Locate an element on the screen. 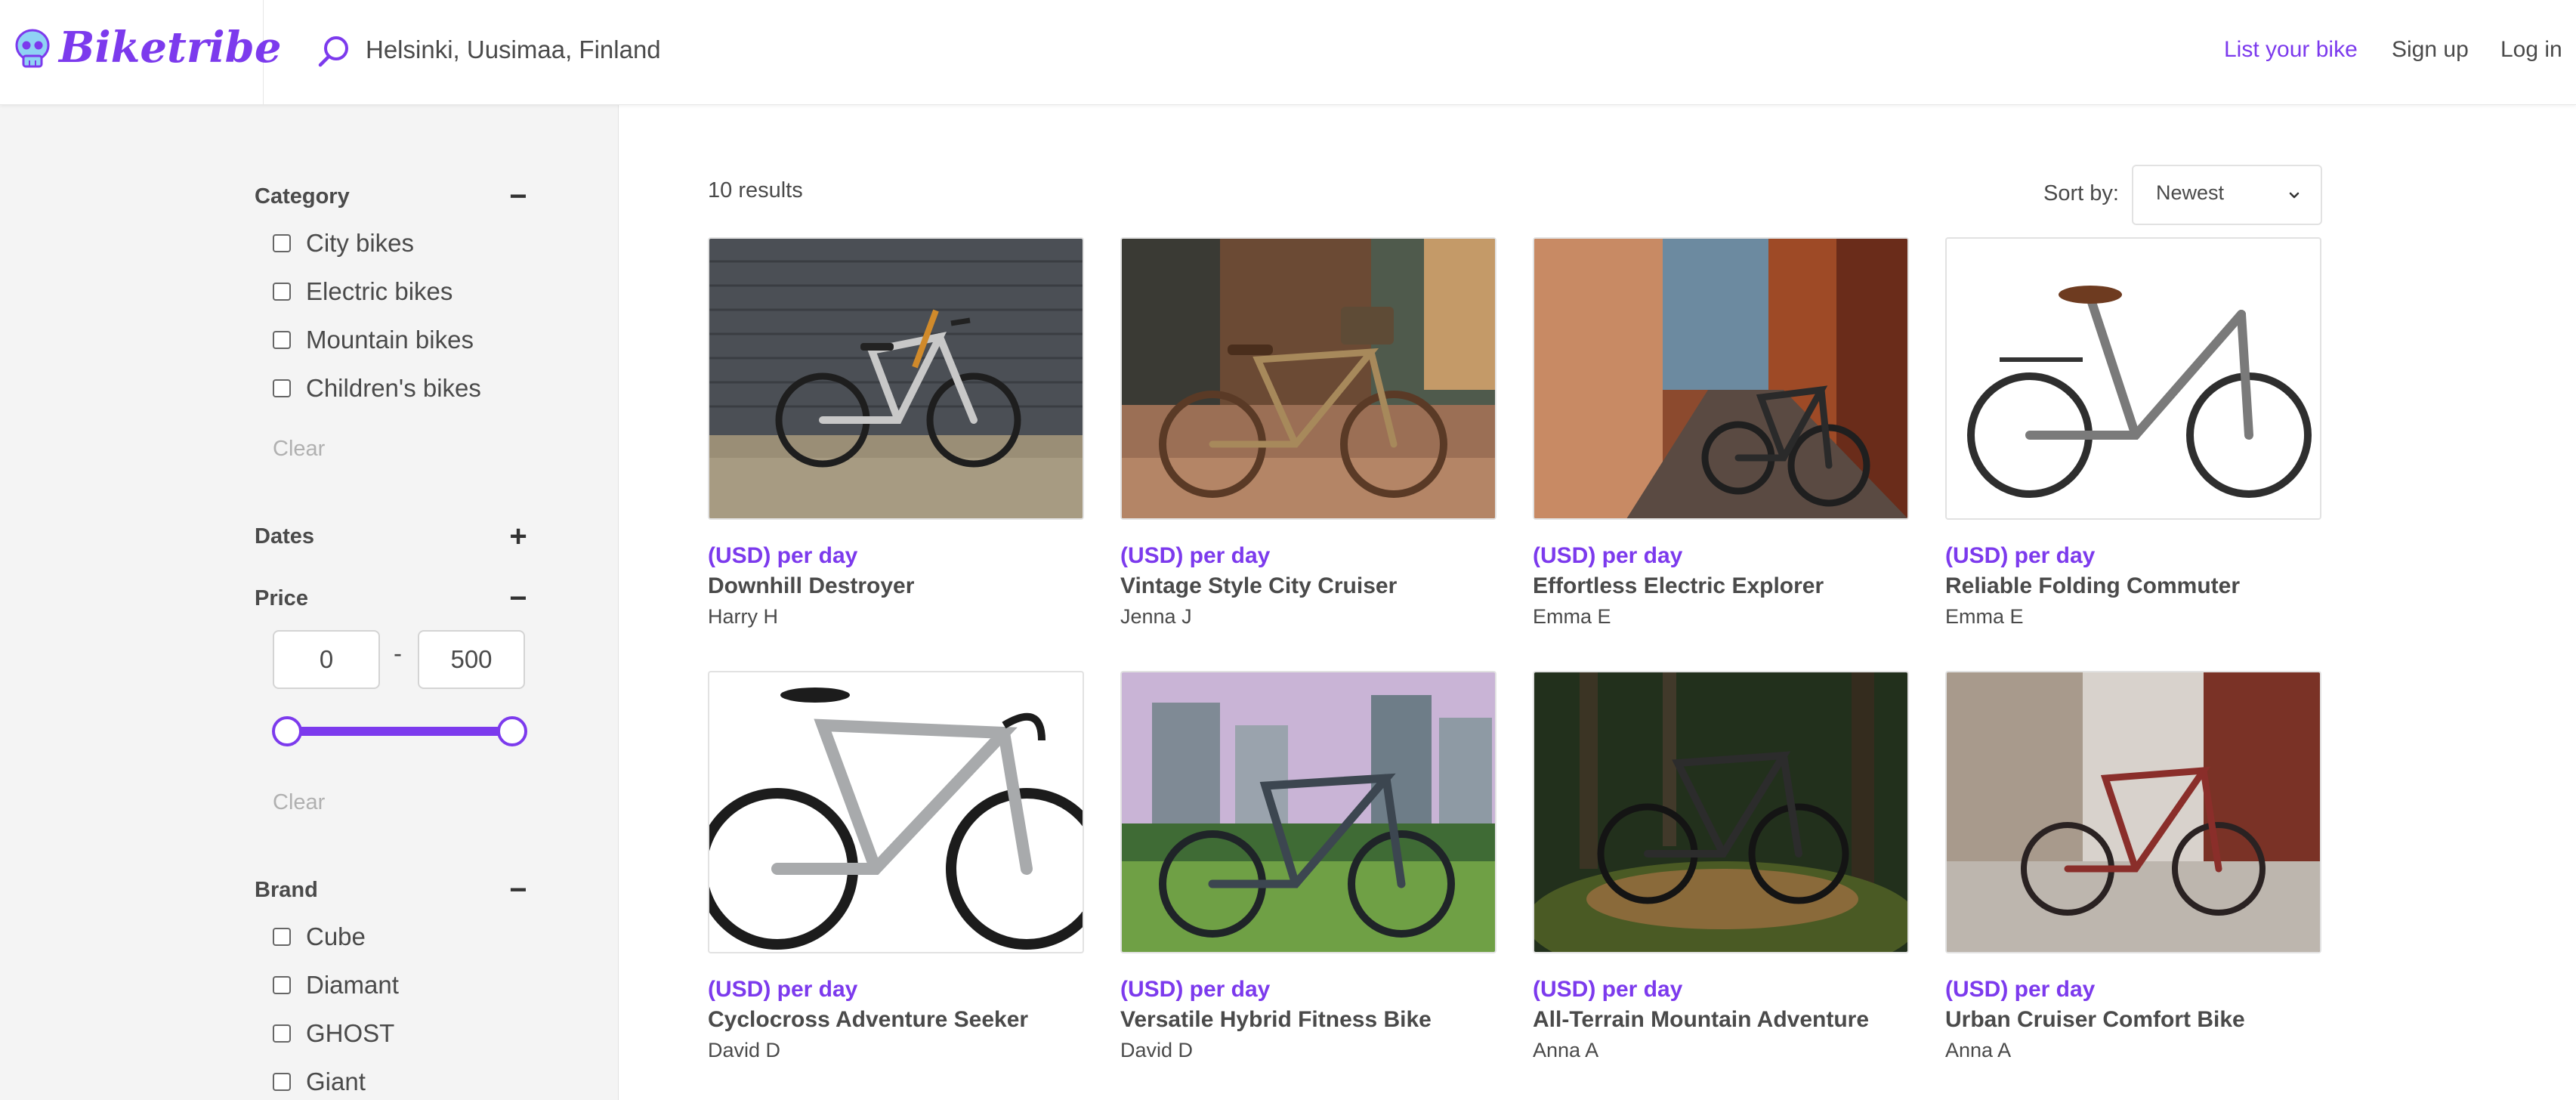 This screenshot has width=2576, height=1100. checkbox-label: Mountain bikes is located at coordinates (390, 340).